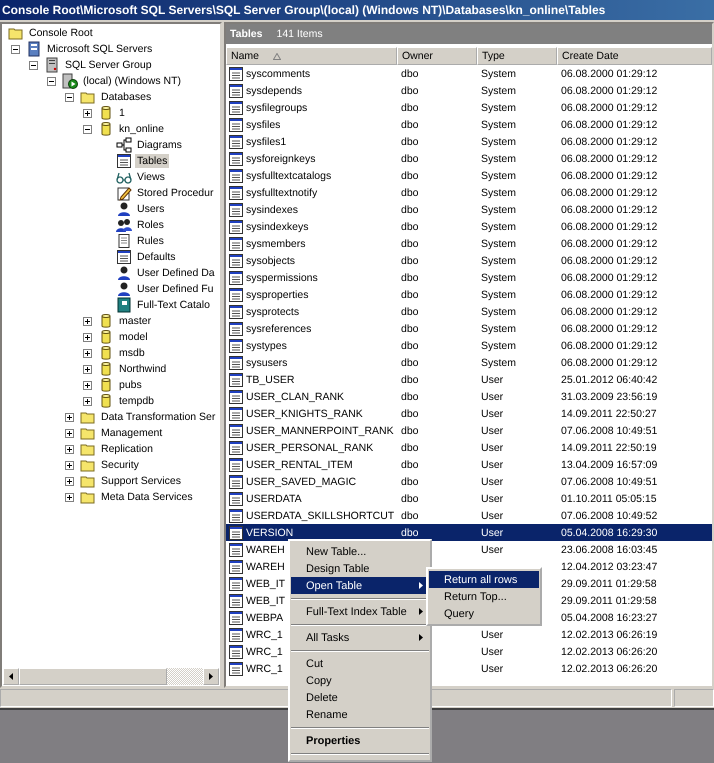 Image resolution: width=714 pixels, height=763 pixels. What do you see at coordinates (304, 414) in the screenshot?
I see `name-cell: USER_KNIGHTS_RANK` at bounding box center [304, 414].